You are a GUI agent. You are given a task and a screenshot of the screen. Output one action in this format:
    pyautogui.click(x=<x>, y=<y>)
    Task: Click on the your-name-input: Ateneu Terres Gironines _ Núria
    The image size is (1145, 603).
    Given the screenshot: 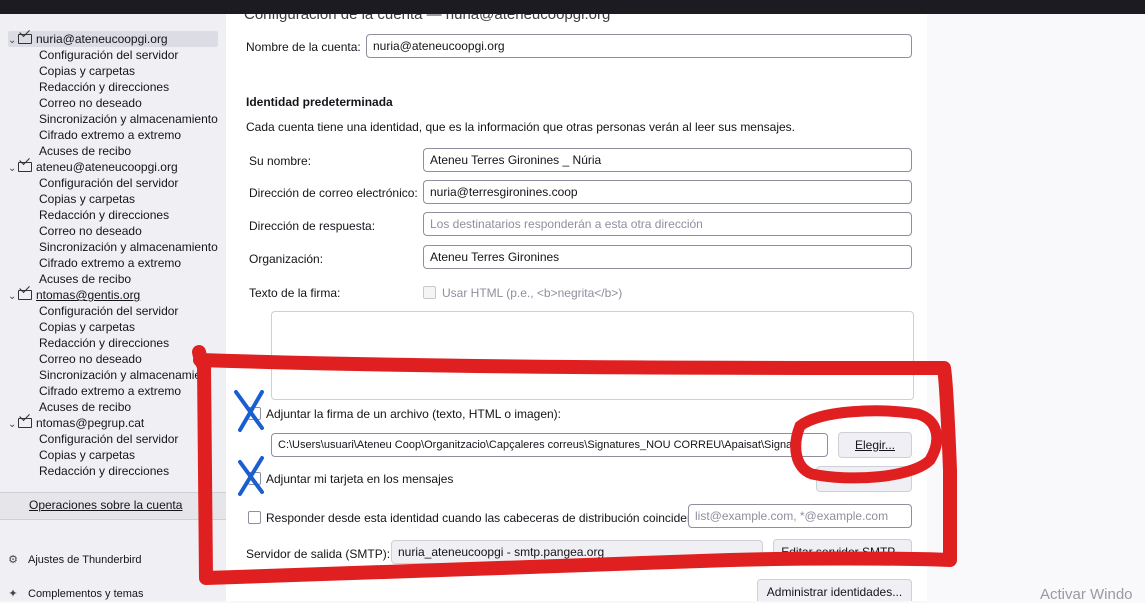 What is the action you would take?
    pyautogui.click(x=667, y=160)
    